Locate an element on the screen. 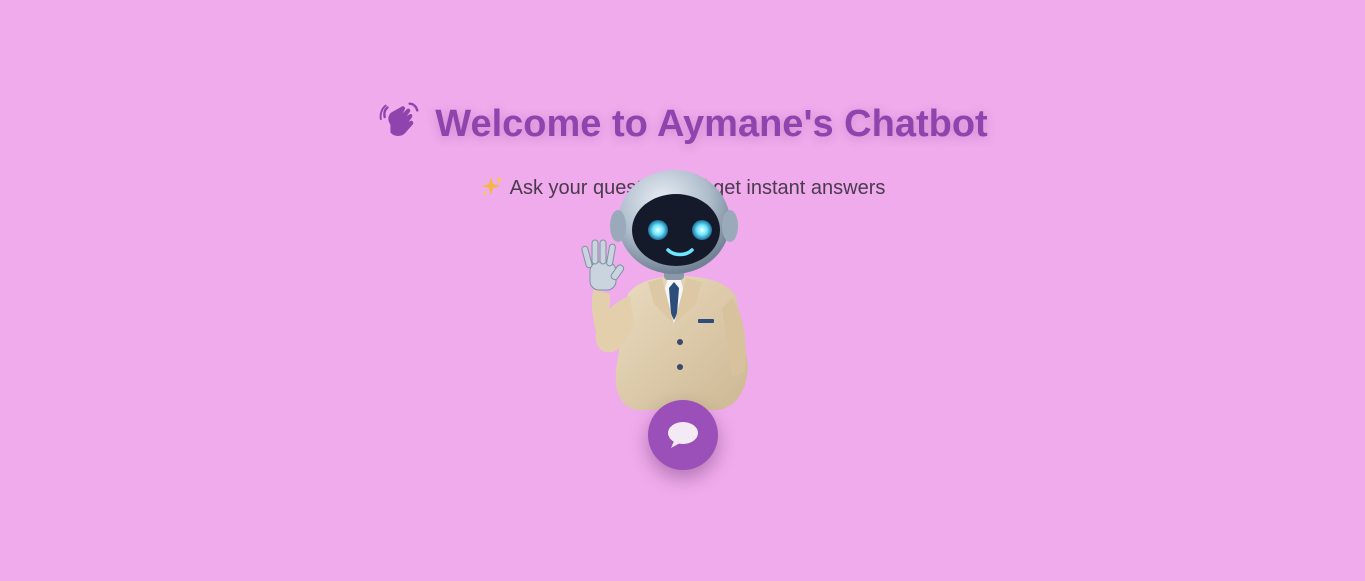 Image resolution: width=1365 pixels, height=581 pixels. sparkles-icon is located at coordinates (492, 186).